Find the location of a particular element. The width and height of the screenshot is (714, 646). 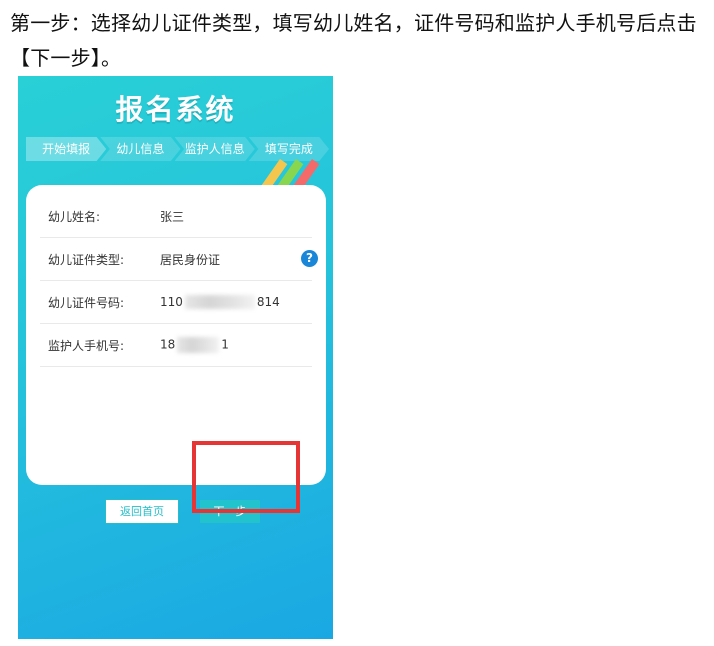

guardian-phone-label: 监护人手机号: is located at coordinates (86, 345).